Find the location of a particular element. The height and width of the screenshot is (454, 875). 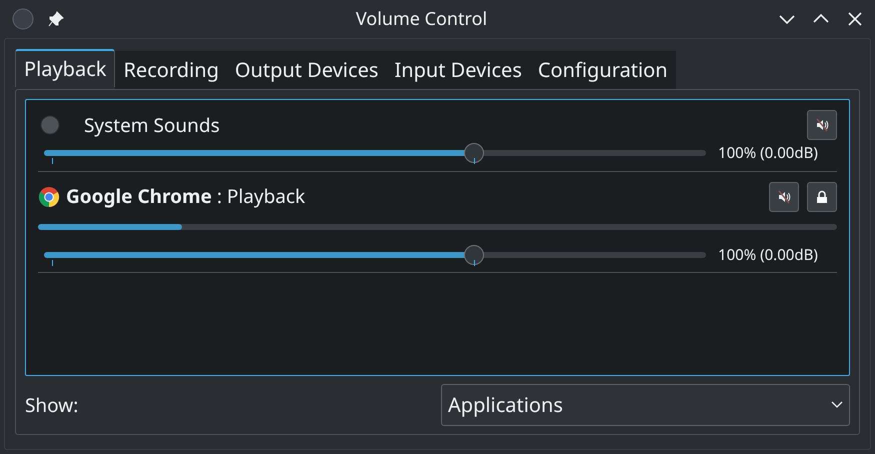

app-dot-icon is located at coordinates (50, 125).